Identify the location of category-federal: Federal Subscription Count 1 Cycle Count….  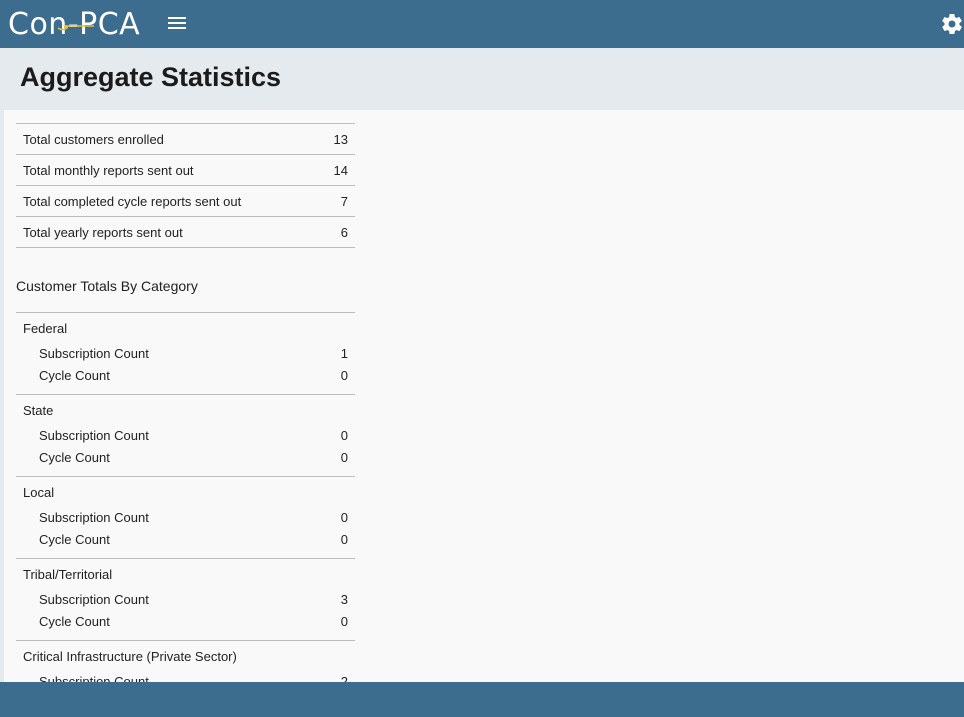
(185, 354).